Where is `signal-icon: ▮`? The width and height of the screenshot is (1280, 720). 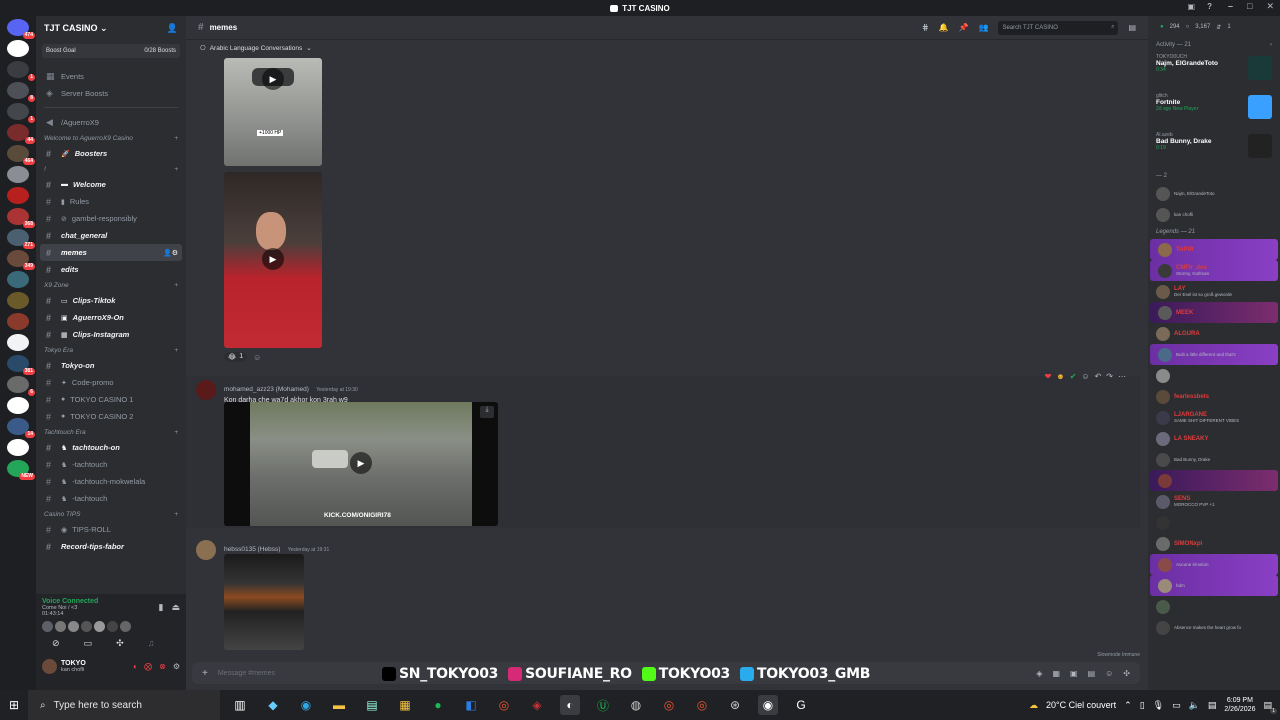 signal-icon: ▮ is located at coordinates (161, 607).